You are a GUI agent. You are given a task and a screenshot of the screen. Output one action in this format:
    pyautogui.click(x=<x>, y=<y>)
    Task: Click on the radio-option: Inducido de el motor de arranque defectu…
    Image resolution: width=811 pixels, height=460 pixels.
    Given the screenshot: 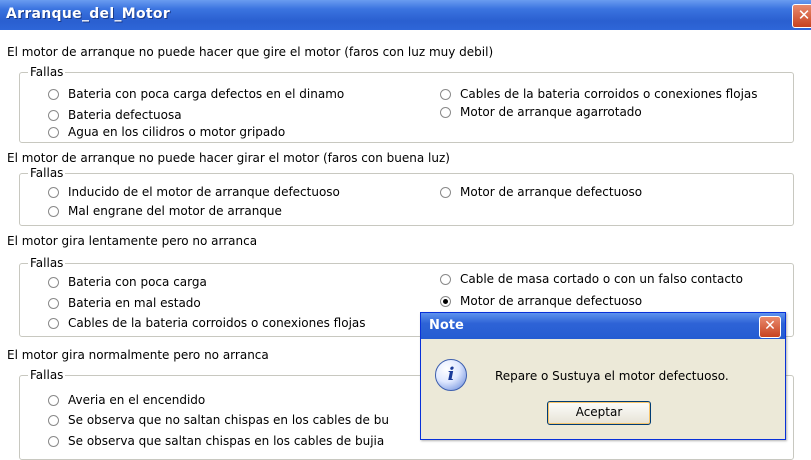 What is the action you would take?
    pyautogui.click(x=194, y=192)
    